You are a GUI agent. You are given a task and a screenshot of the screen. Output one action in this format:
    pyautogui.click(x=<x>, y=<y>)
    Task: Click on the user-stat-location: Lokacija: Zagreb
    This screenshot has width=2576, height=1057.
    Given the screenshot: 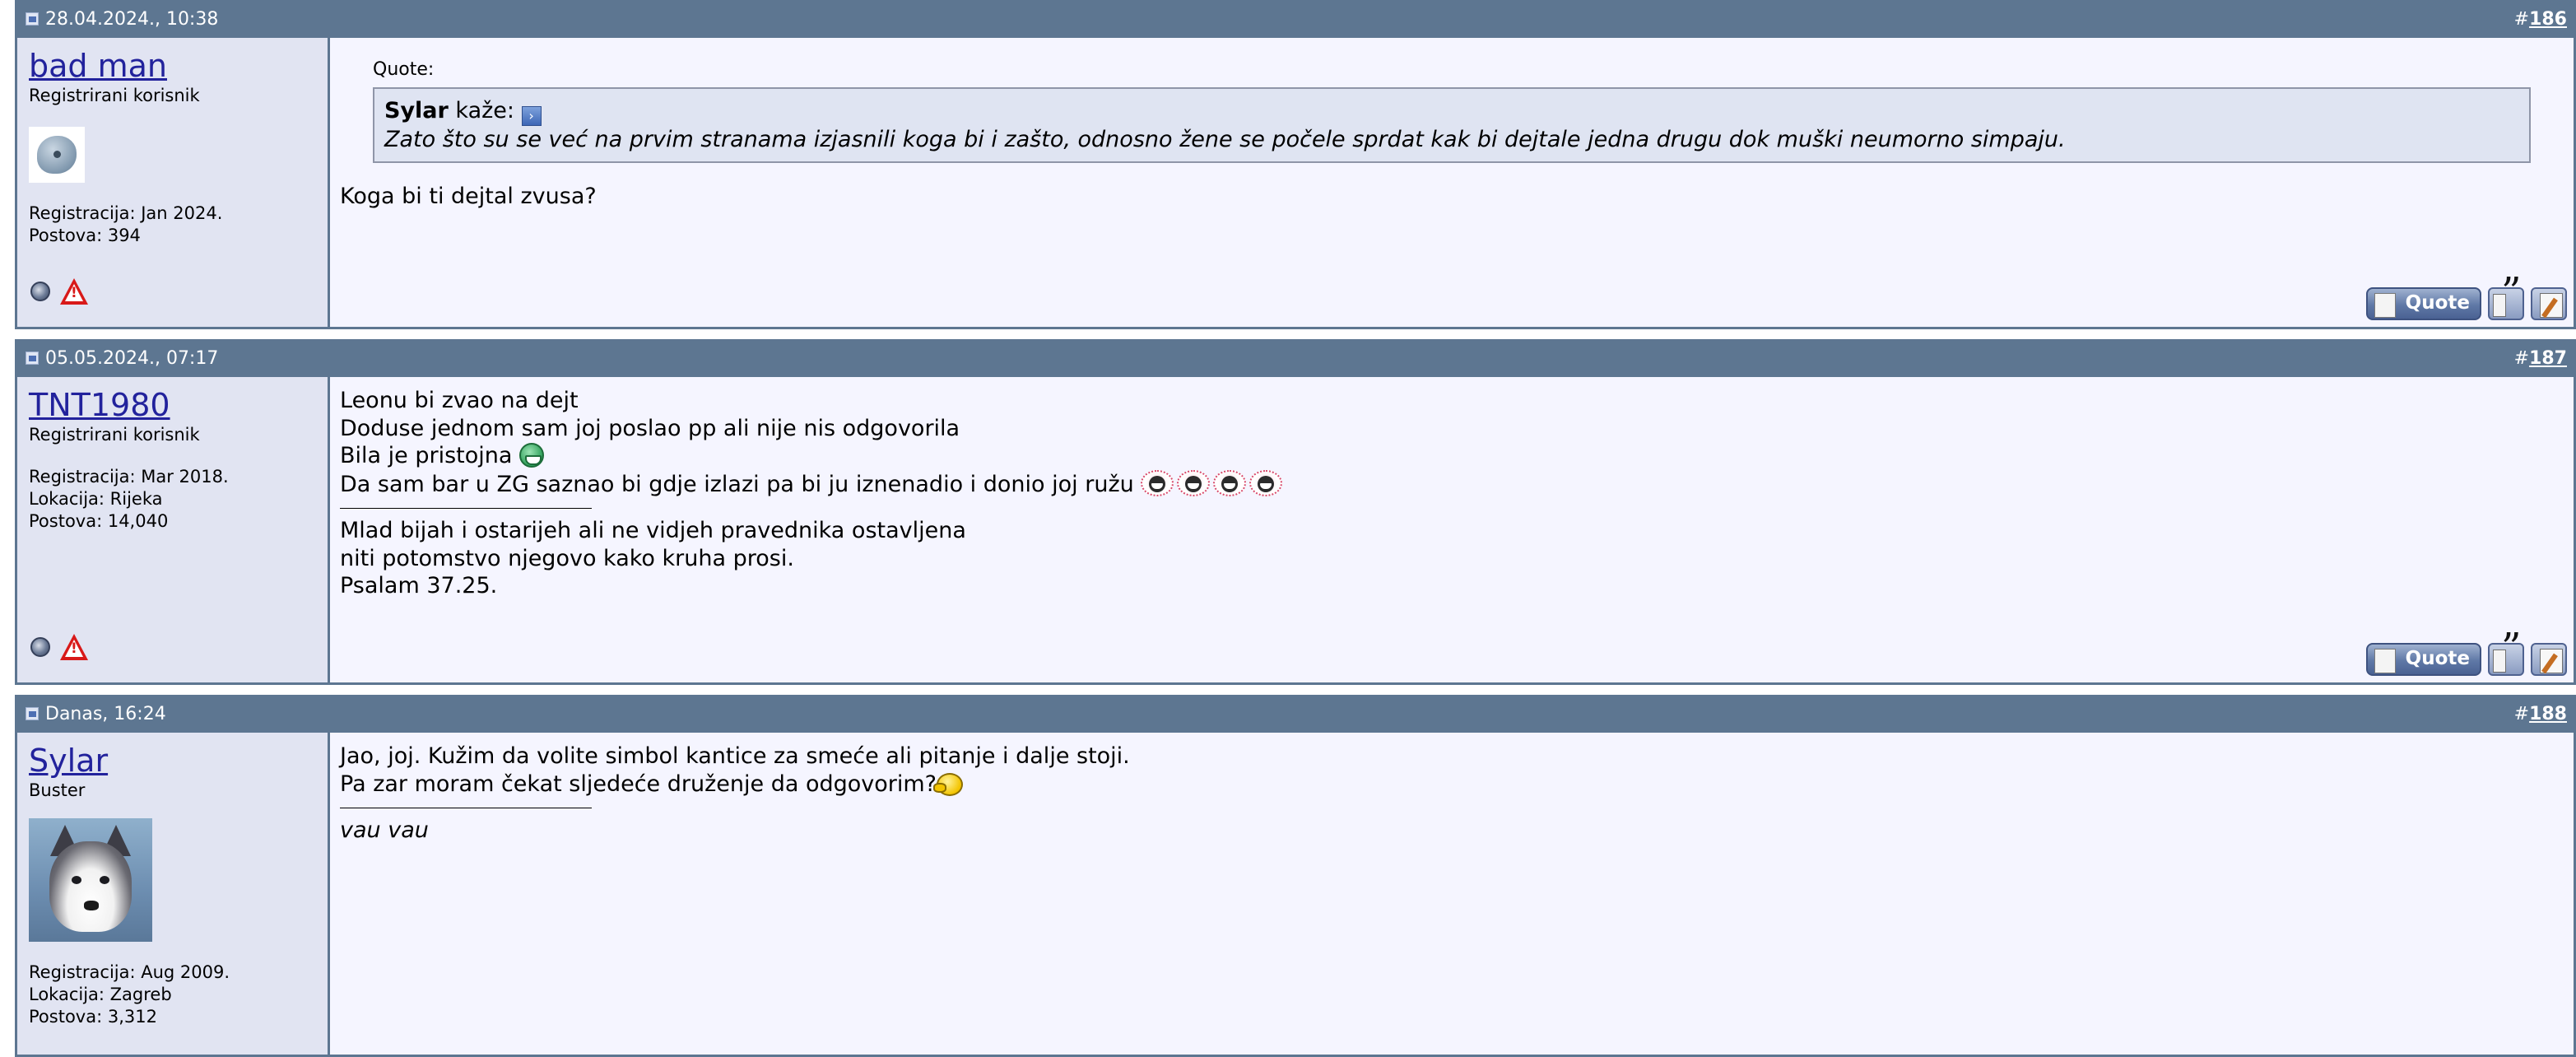 What is the action you would take?
    pyautogui.click(x=100, y=994)
    